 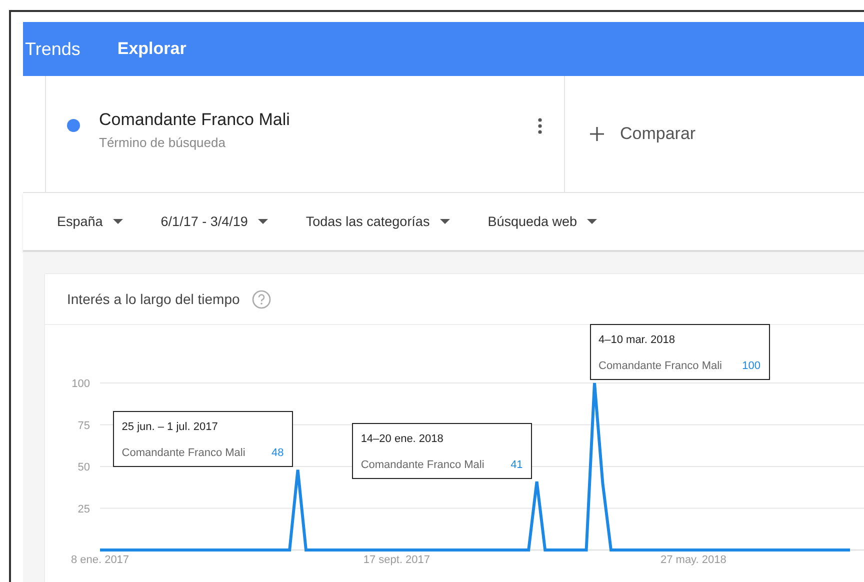 I want to click on filter-dropdown: Búsqueda web, so click(x=543, y=221).